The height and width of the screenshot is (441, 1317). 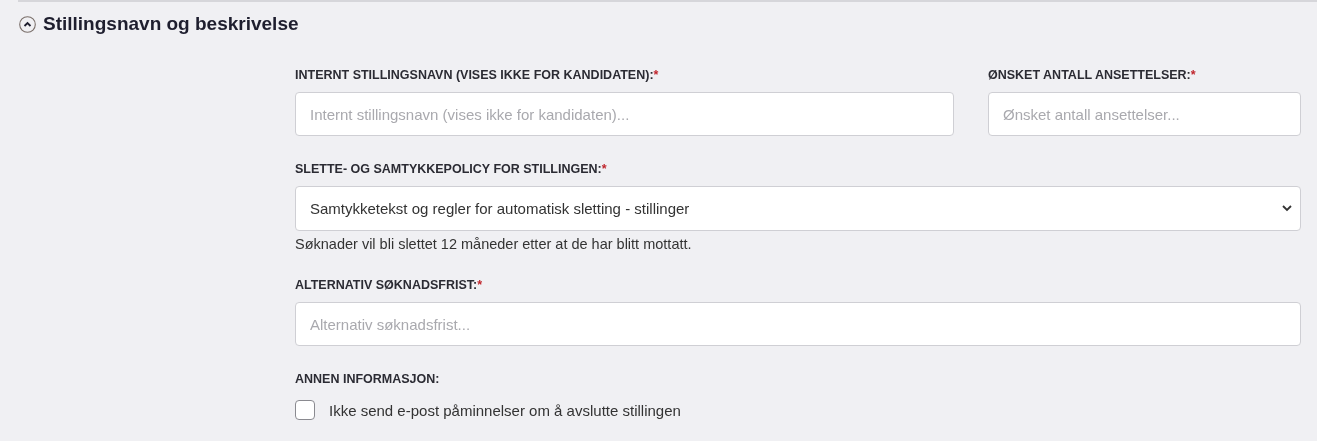 I want to click on field-label: ØNSKET ANTALL ANSETTELSER:*, so click(x=1092, y=75).